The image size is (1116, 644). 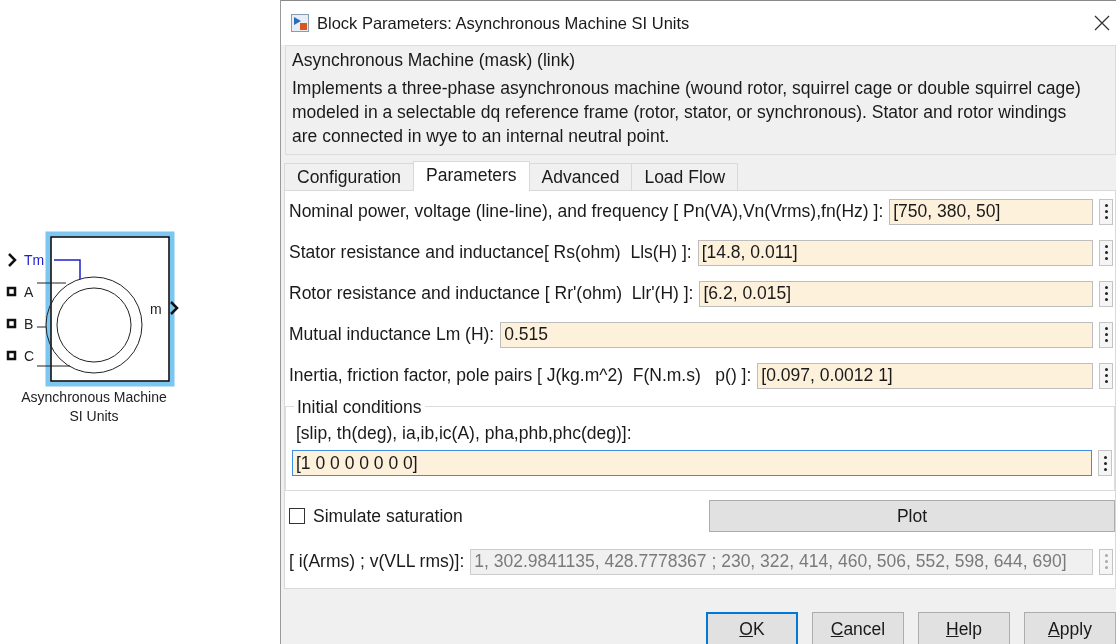 What do you see at coordinates (464, 433) in the screenshot?
I see `parameter-label: [slip, th(deg), ia,ib,ic(A), pha,phb,phc(deg)]:` at bounding box center [464, 433].